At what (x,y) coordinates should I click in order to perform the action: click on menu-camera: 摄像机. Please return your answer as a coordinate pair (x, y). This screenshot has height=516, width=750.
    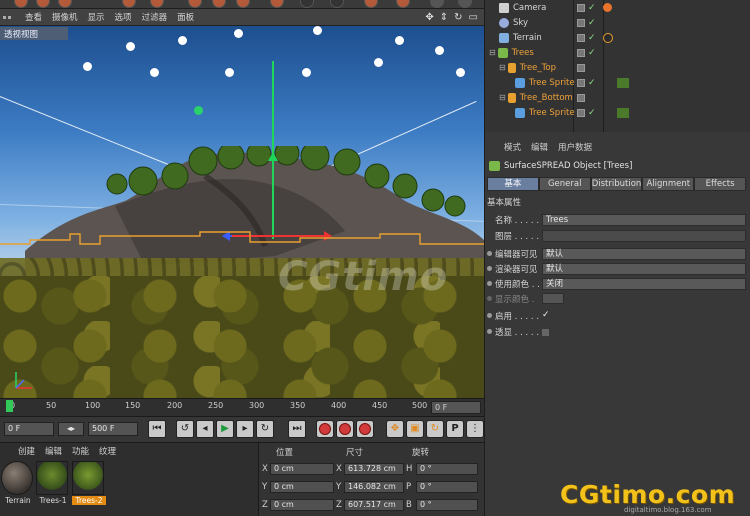
    Looking at the image, I should click on (65, 17).